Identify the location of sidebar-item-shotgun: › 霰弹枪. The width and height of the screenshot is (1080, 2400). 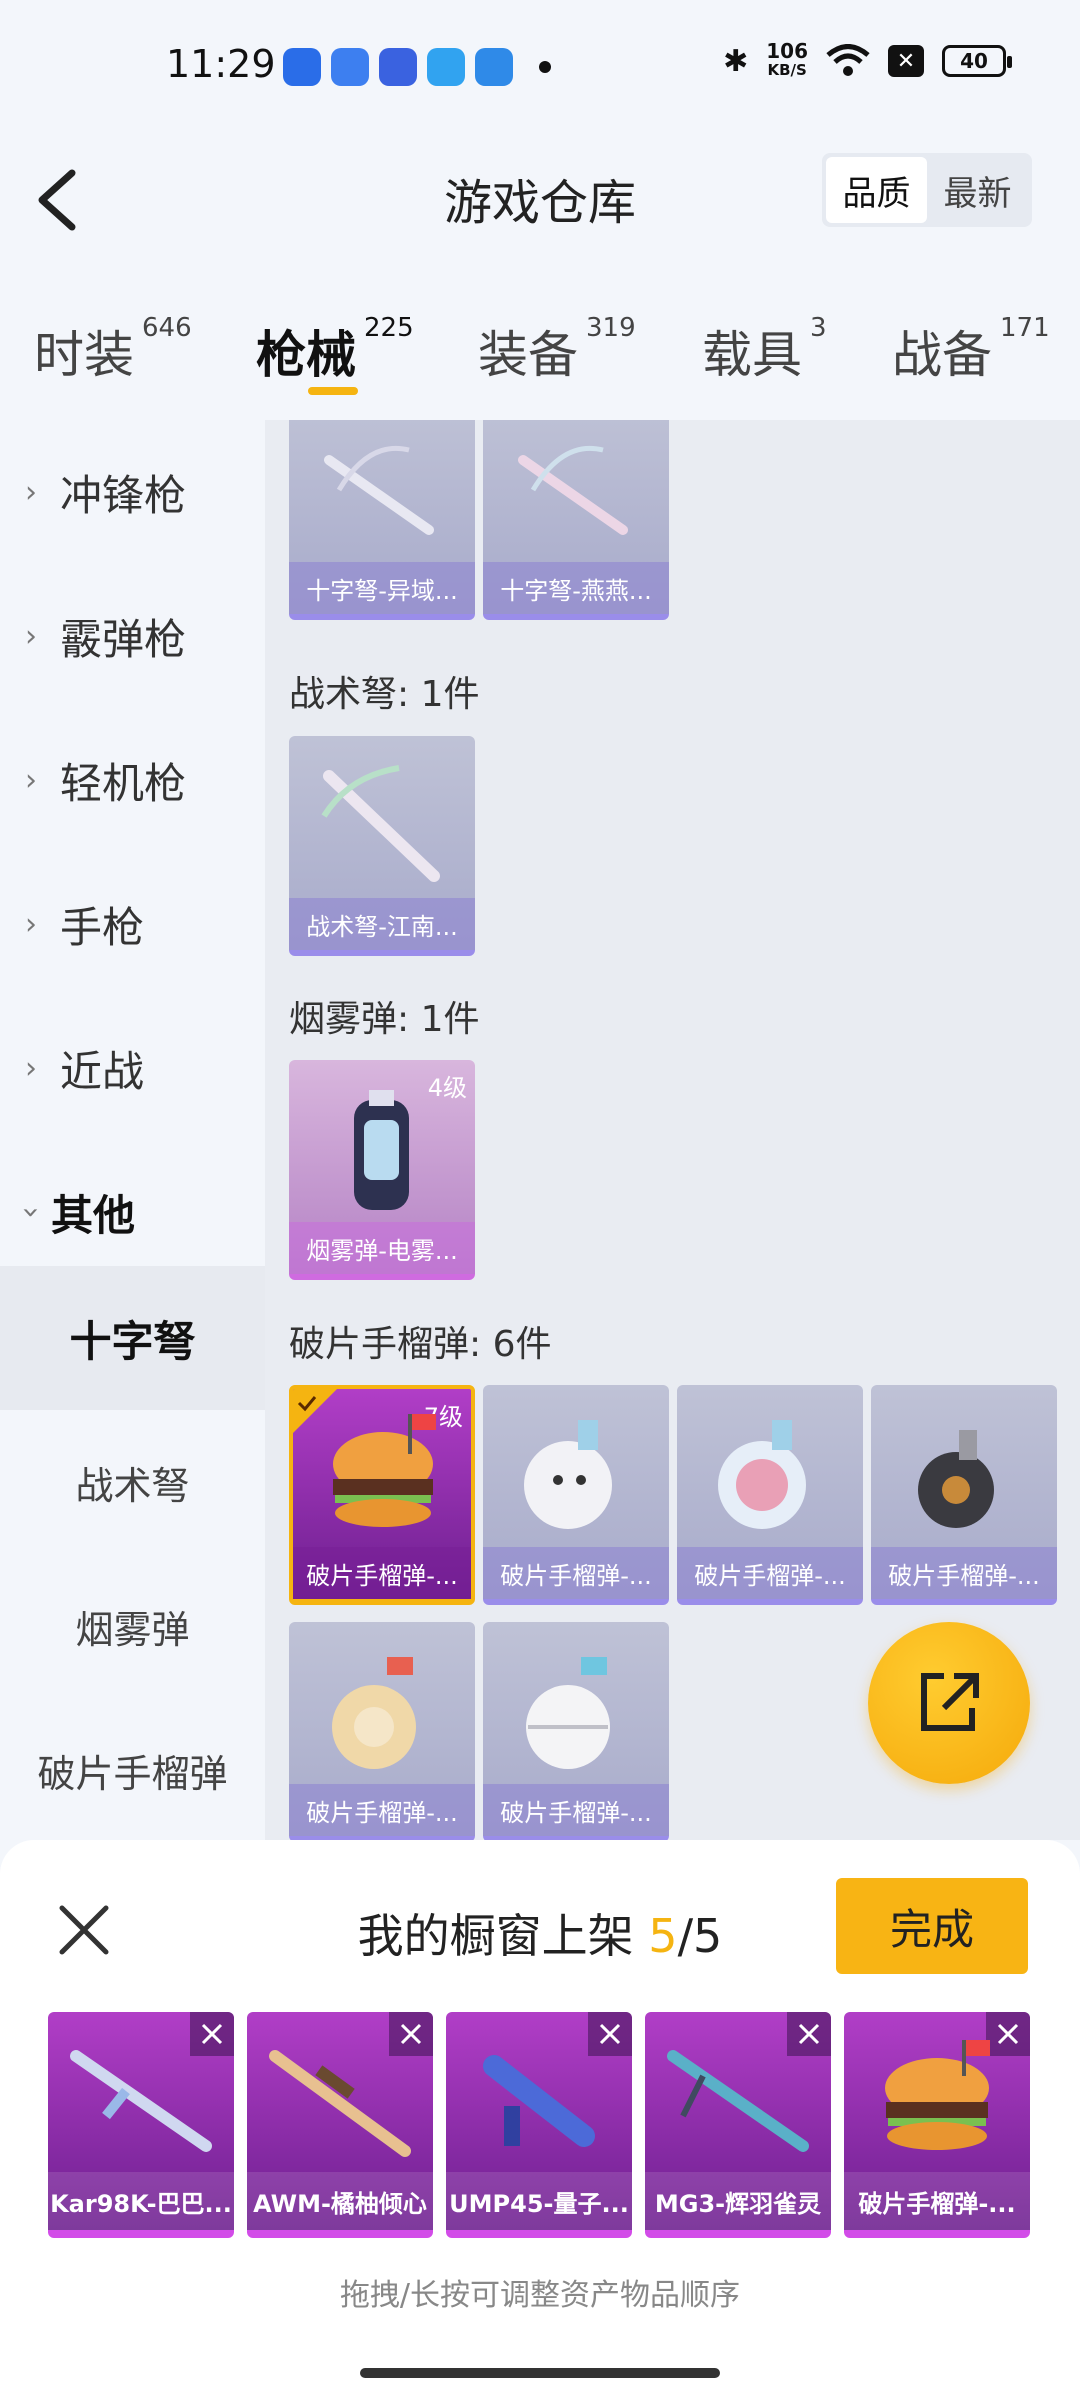
(132, 636).